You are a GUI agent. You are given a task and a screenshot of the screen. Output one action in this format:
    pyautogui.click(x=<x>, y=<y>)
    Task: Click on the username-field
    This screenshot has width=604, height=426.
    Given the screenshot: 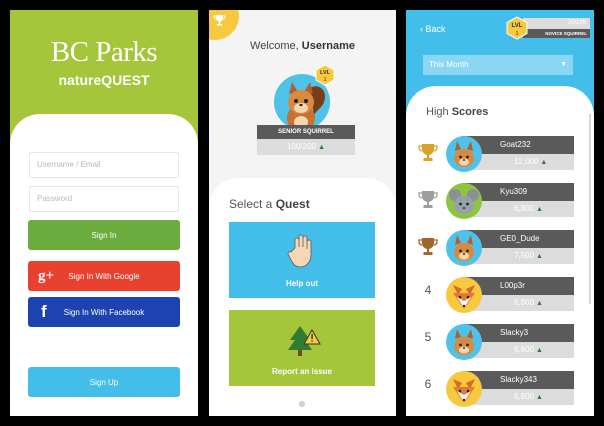 What is the action you would take?
    pyautogui.click(x=104, y=165)
    